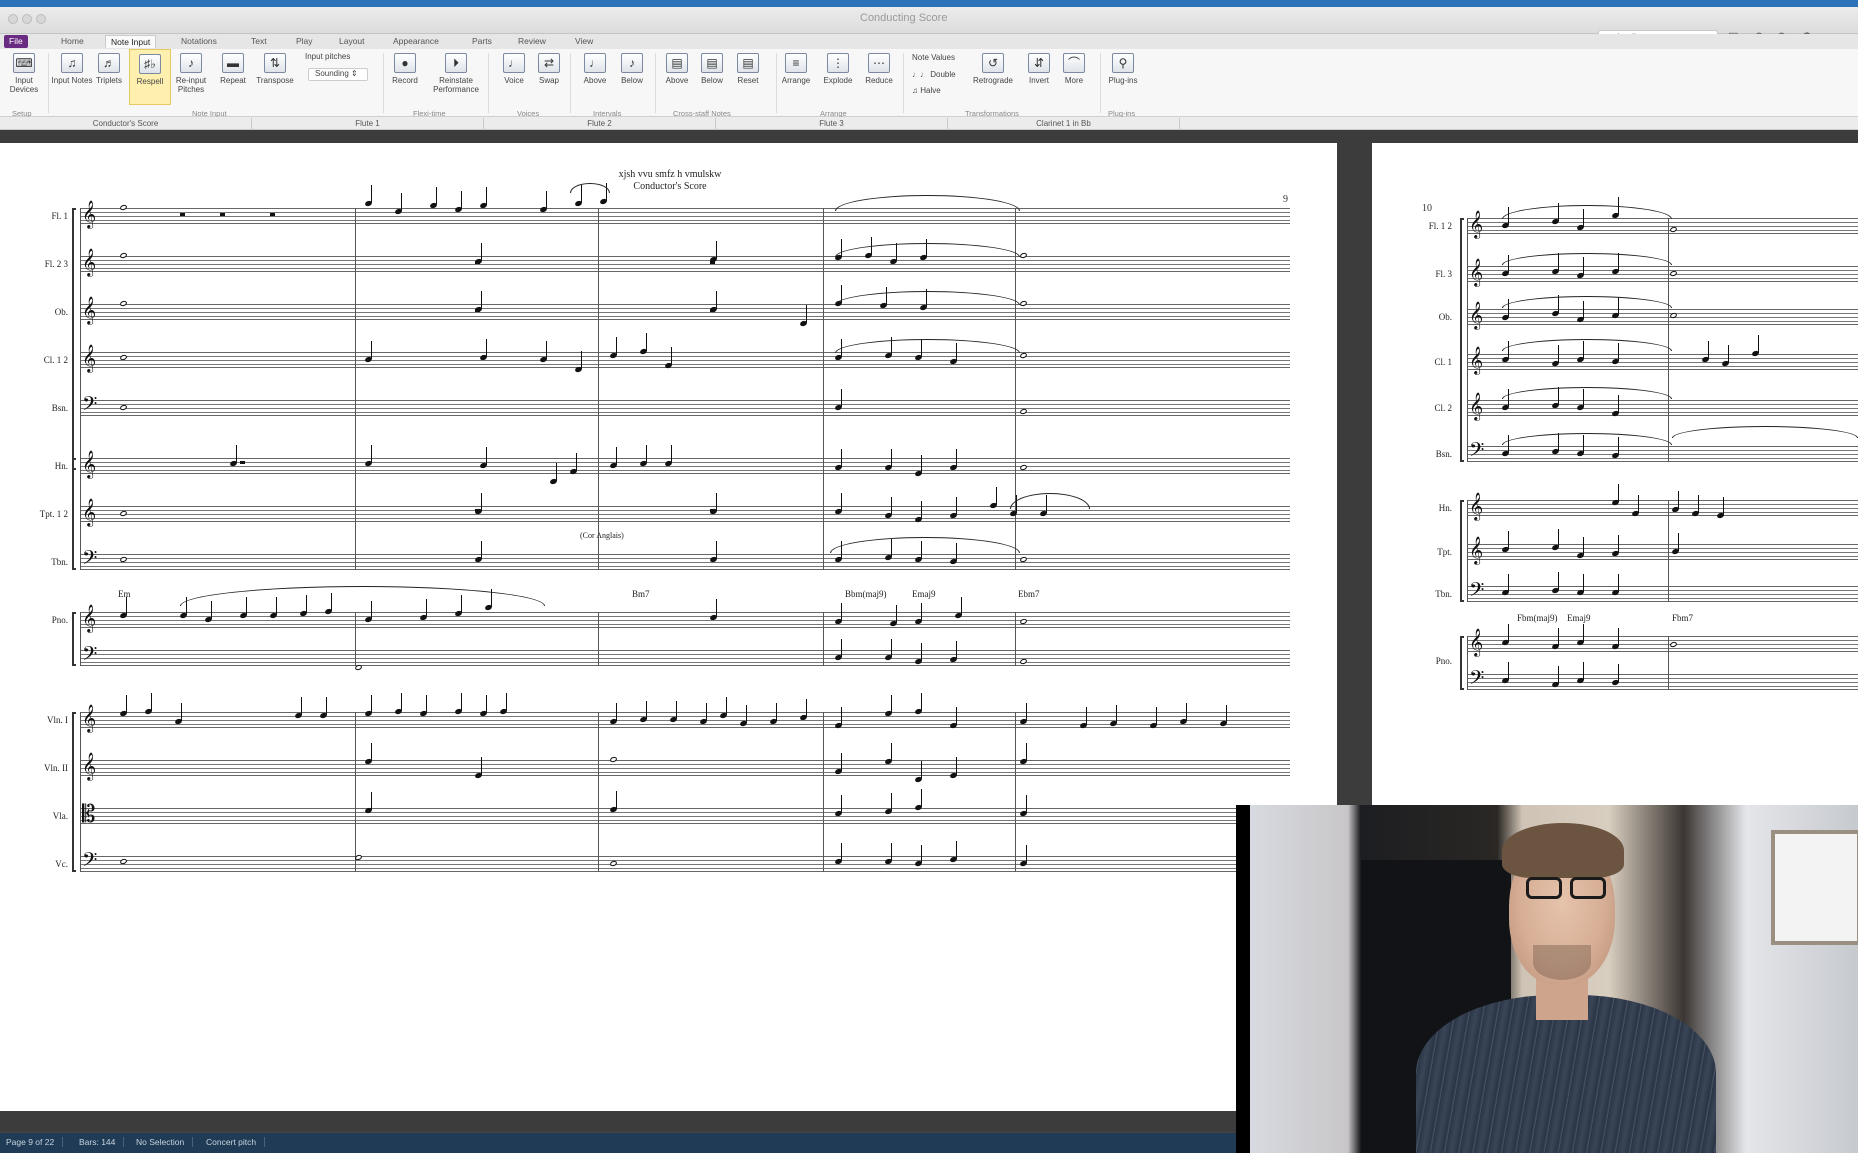  What do you see at coordinates (24, 71) in the screenshot?
I see `input-devices-button: ⌨ Input Devices` at bounding box center [24, 71].